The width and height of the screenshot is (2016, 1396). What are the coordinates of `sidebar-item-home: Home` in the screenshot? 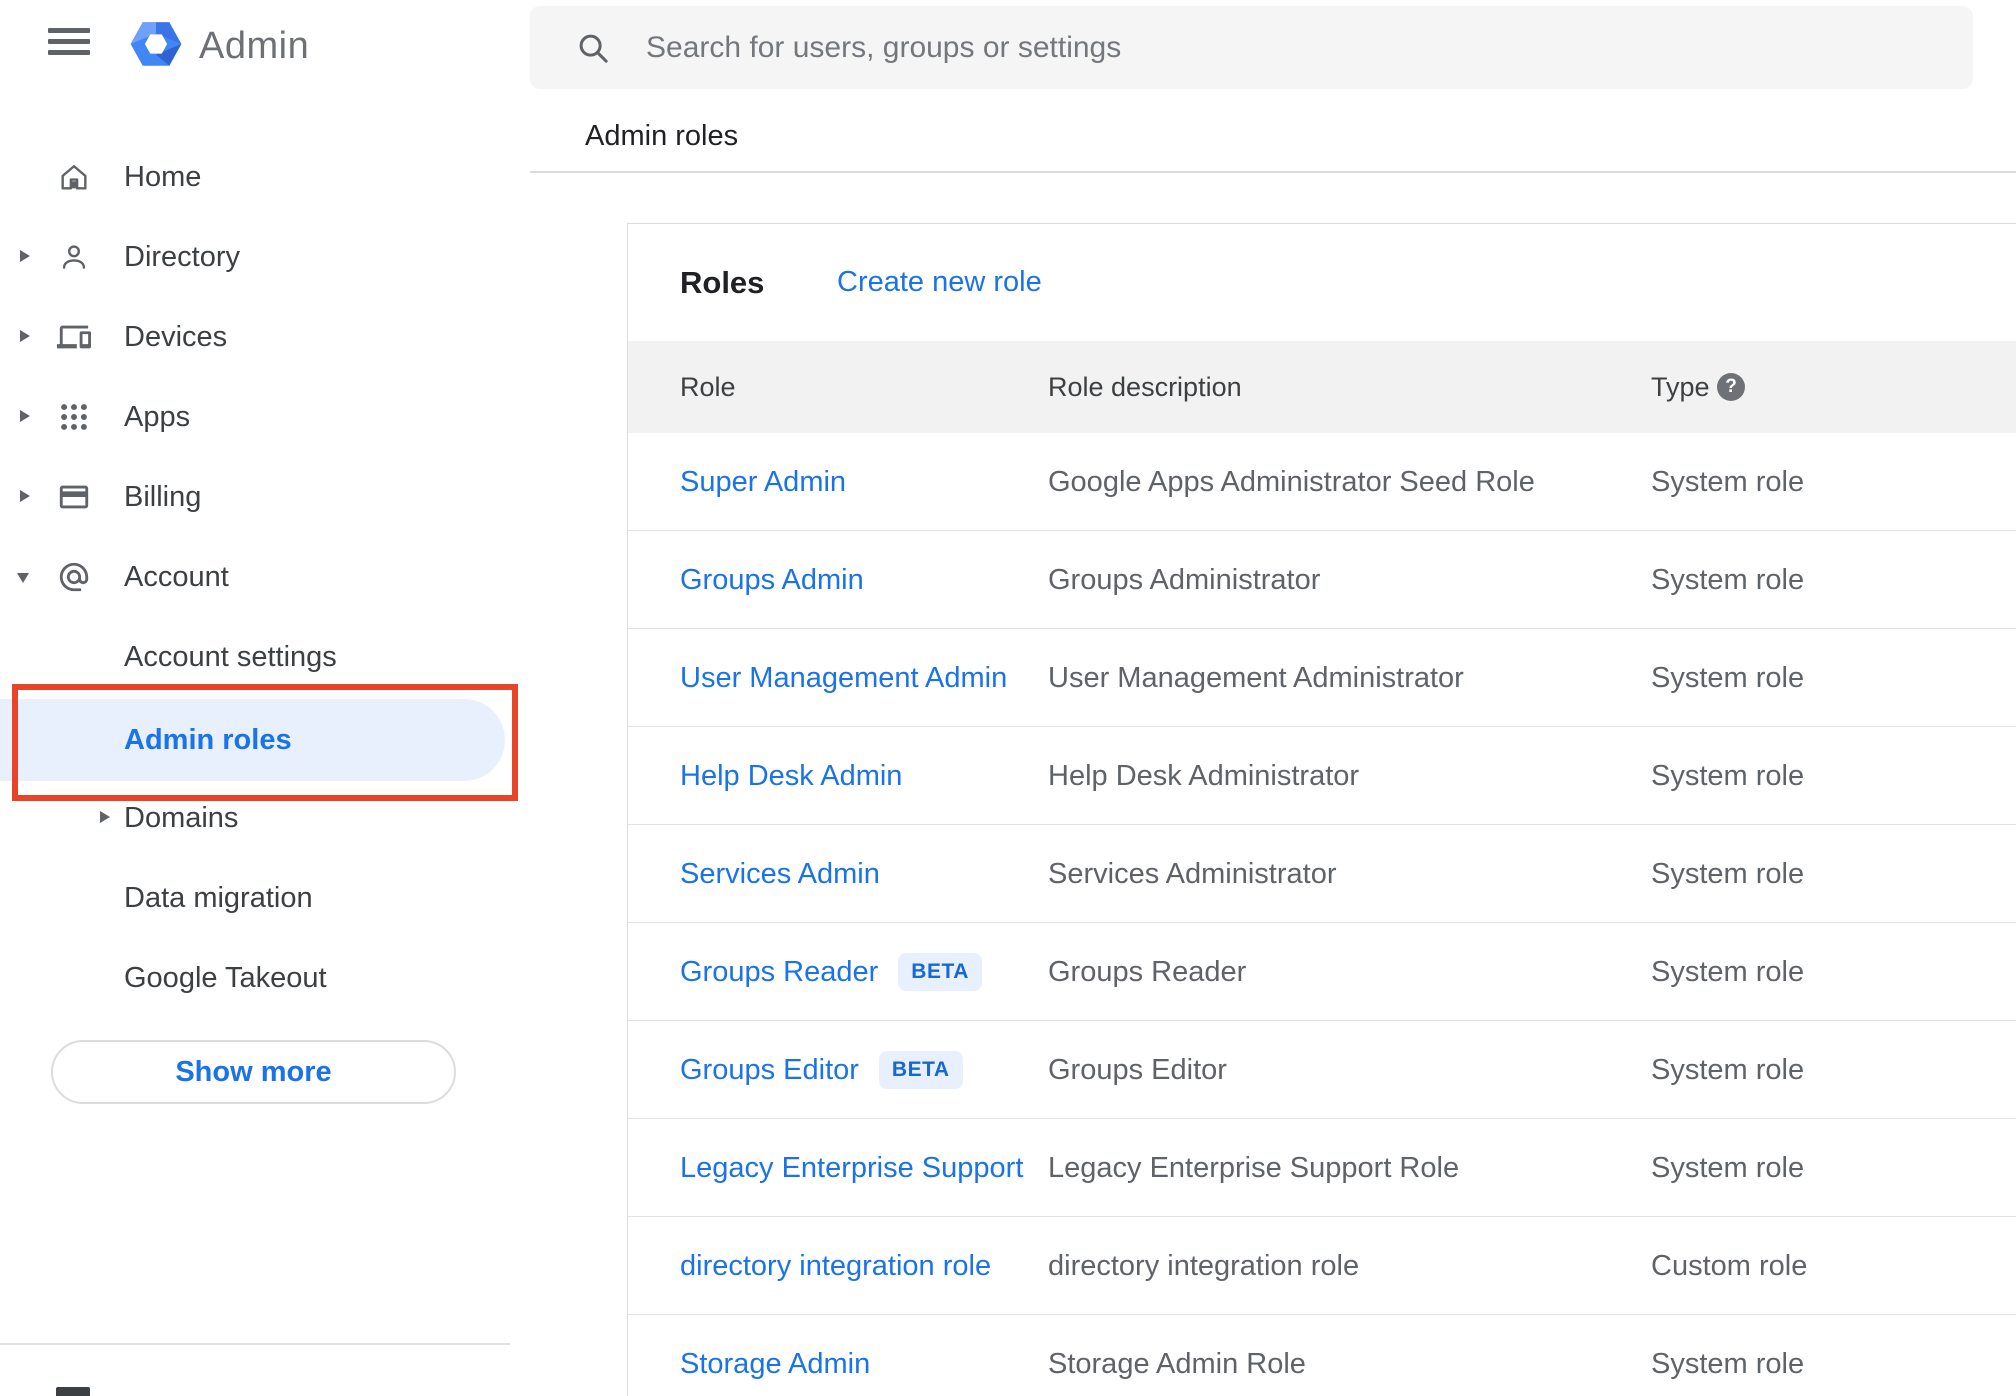 It's located at (265, 177).